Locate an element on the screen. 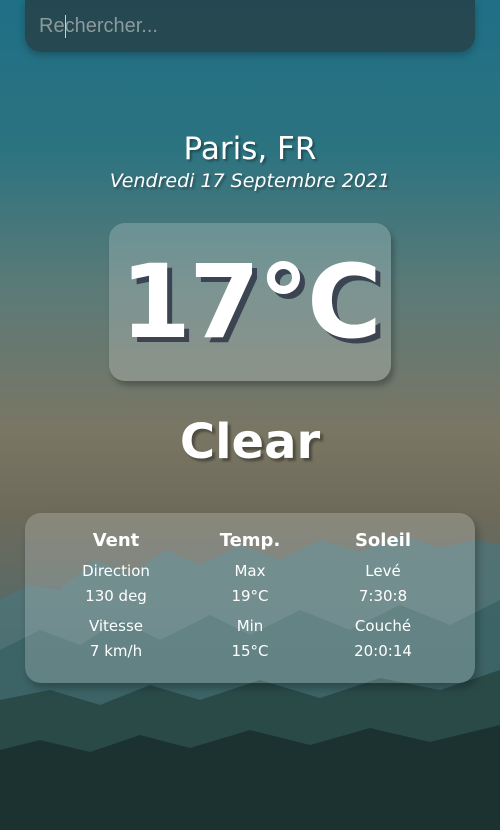  temperature-card: 17°C is located at coordinates (250, 302).